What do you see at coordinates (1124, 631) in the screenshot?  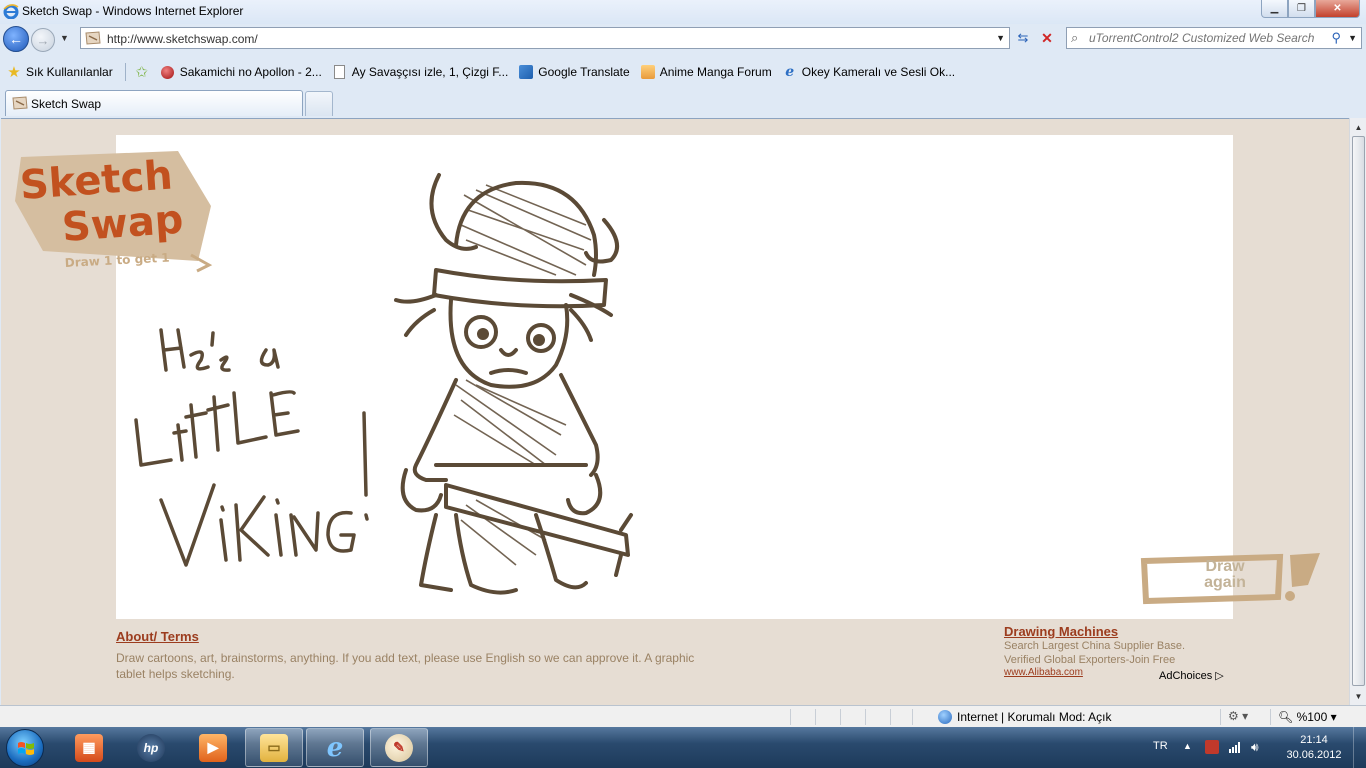 I see `ad-title-link: Drawing Machines` at bounding box center [1124, 631].